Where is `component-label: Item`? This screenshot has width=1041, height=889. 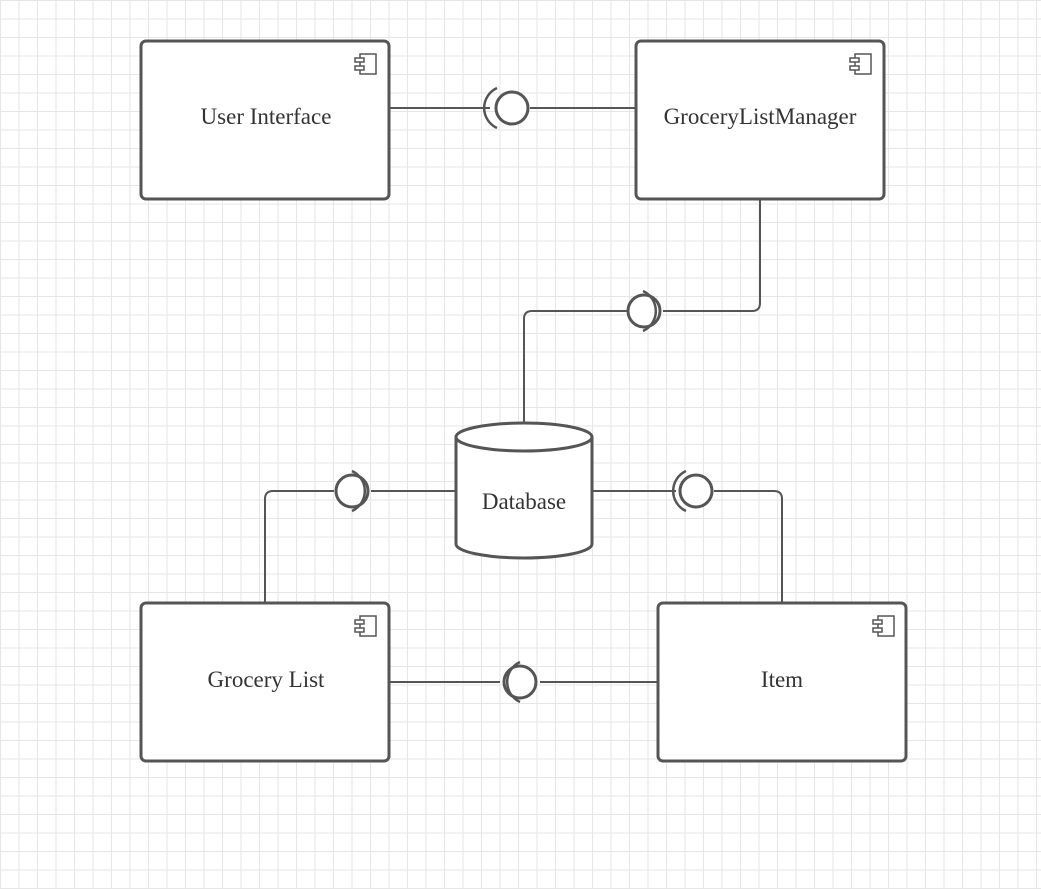
component-label: Item is located at coordinates (782, 679).